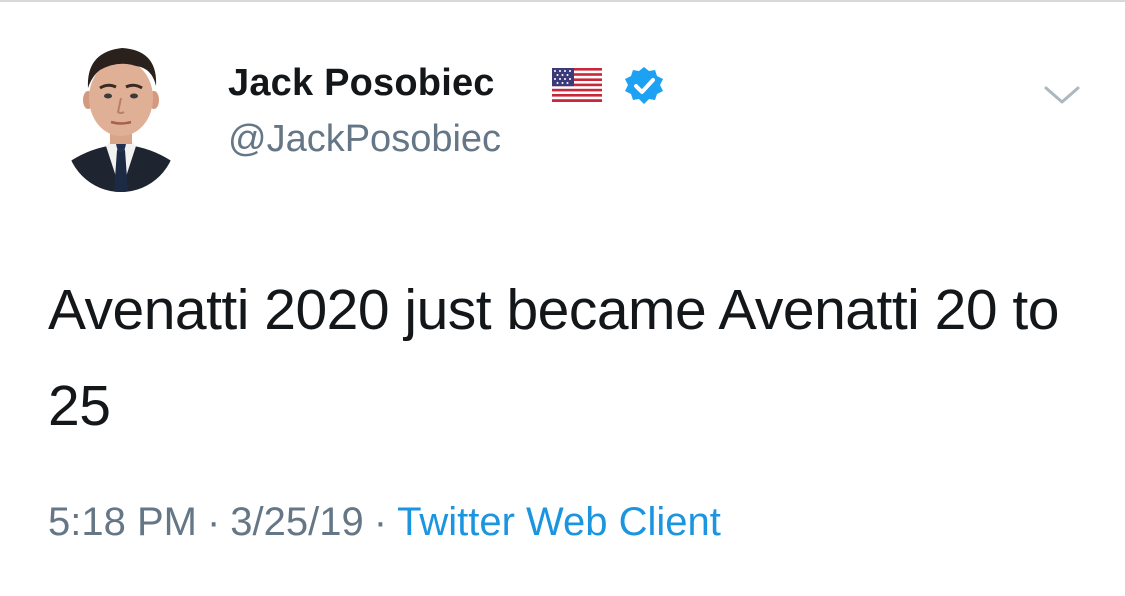 The width and height of the screenshot is (1125, 596). Describe the element at coordinates (644, 85) in the screenshot. I see `verified-badge-icon` at that location.